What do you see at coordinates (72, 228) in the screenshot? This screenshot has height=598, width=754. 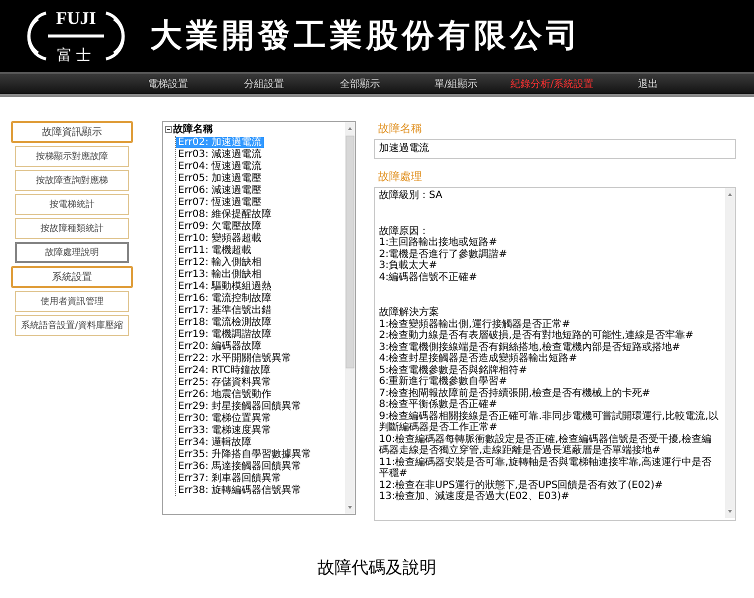 I see `menu-button: 按故障種類統計` at bounding box center [72, 228].